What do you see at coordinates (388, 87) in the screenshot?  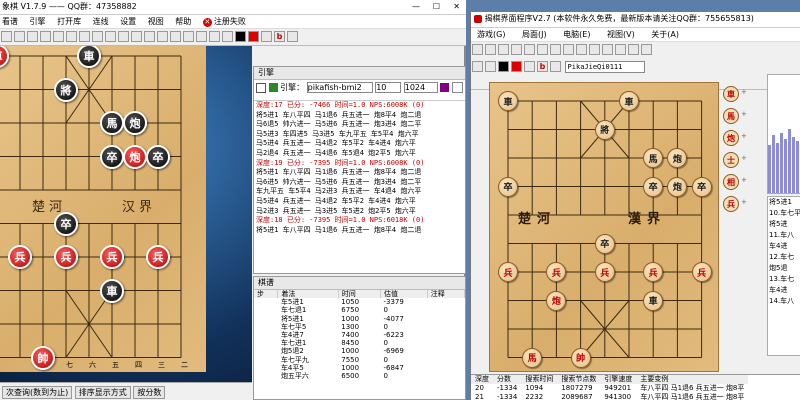 I see `engine-depth-select: 10` at bounding box center [388, 87].